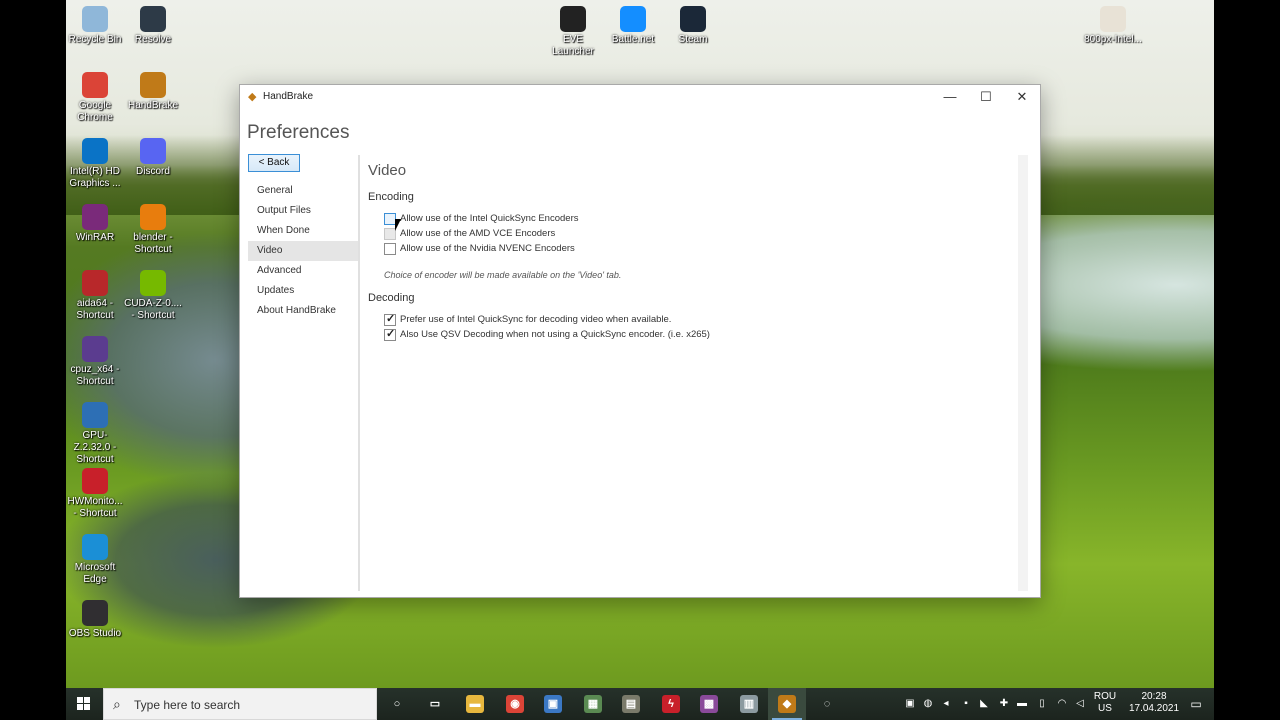 This screenshot has width=1280, height=720. I want to click on taskbar-app: ◆, so click(787, 704).